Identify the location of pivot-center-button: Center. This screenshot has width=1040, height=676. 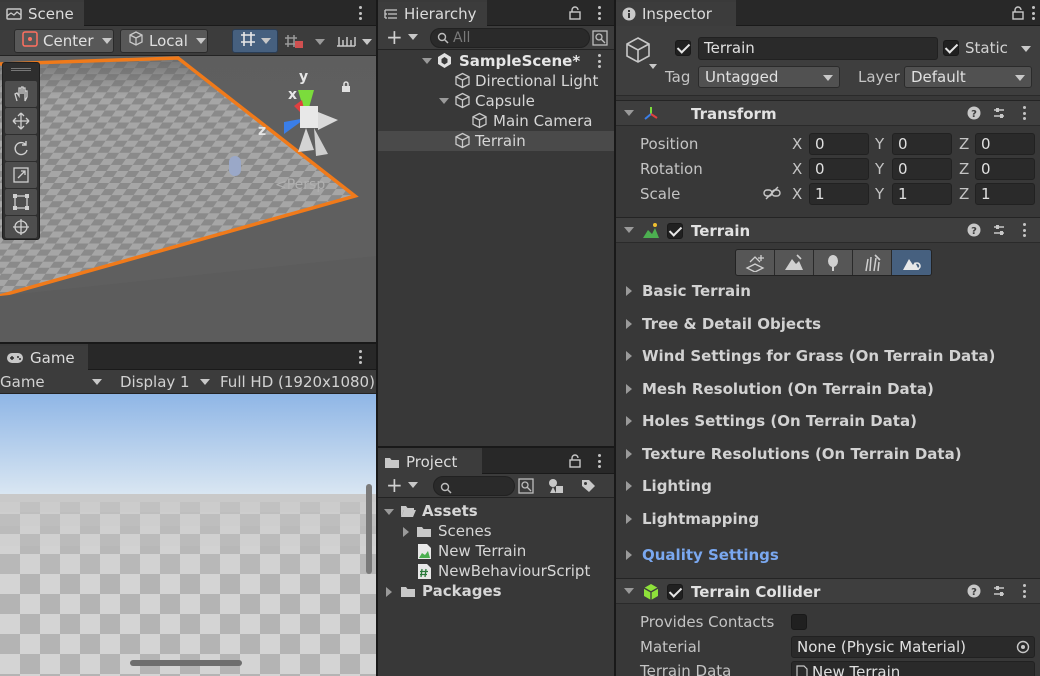
(64, 41).